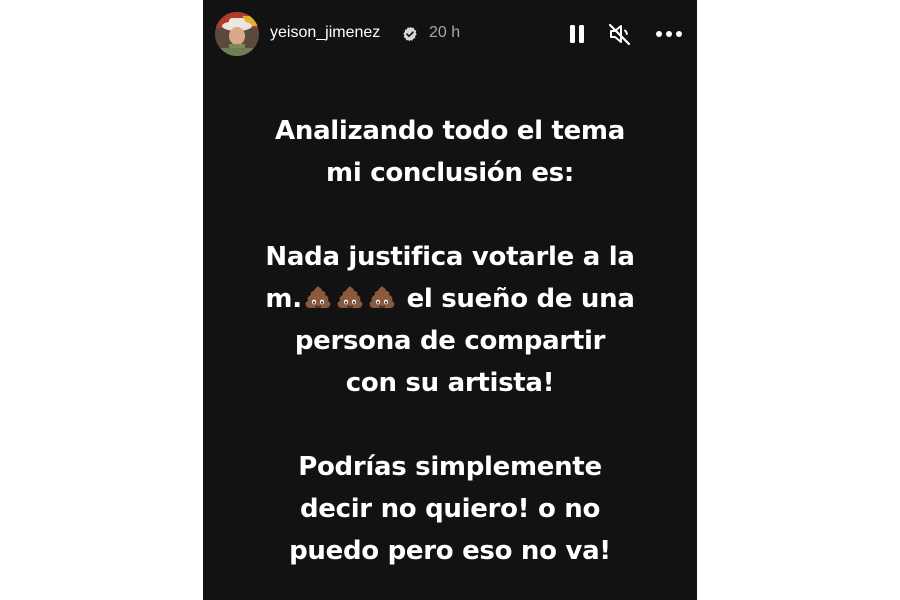  What do you see at coordinates (520, 299) in the screenshot?
I see `text-fragment: el sueño de una` at bounding box center [520, 299].